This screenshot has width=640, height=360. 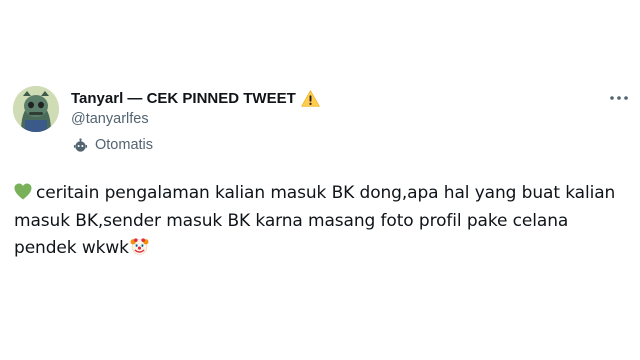 I want to click on author-name: Tanyarl — CEK PINNED TWEET, so click(x=183, y=98).